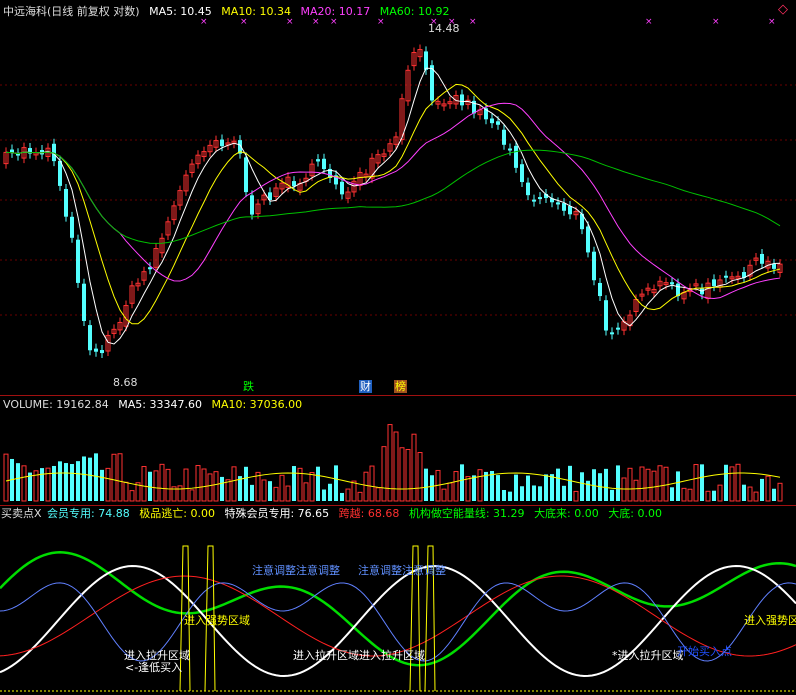  What do you see at coordinates (125, 382) in the screenshot?
I see `low-price-label: 8.68` at bounding box center [125, 382].